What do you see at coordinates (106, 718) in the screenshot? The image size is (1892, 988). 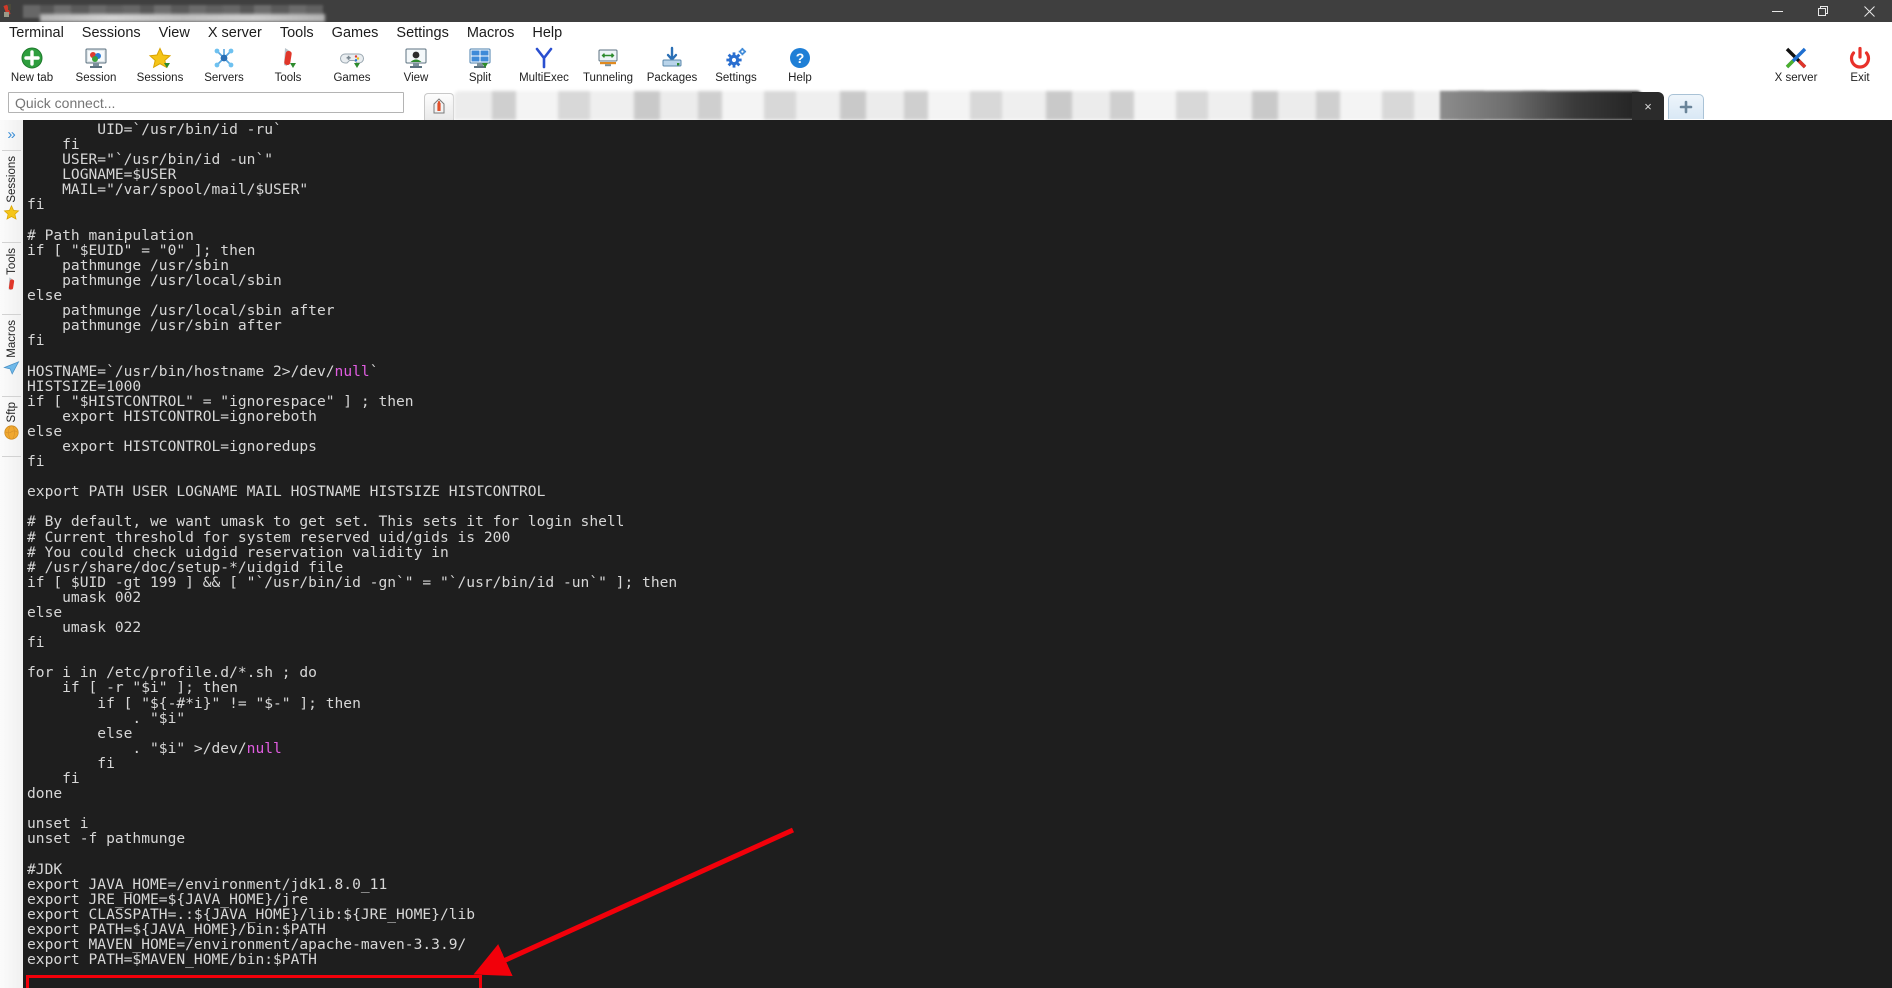 I see `terminal-line: . "$i"` at bounding box center [106, 718].